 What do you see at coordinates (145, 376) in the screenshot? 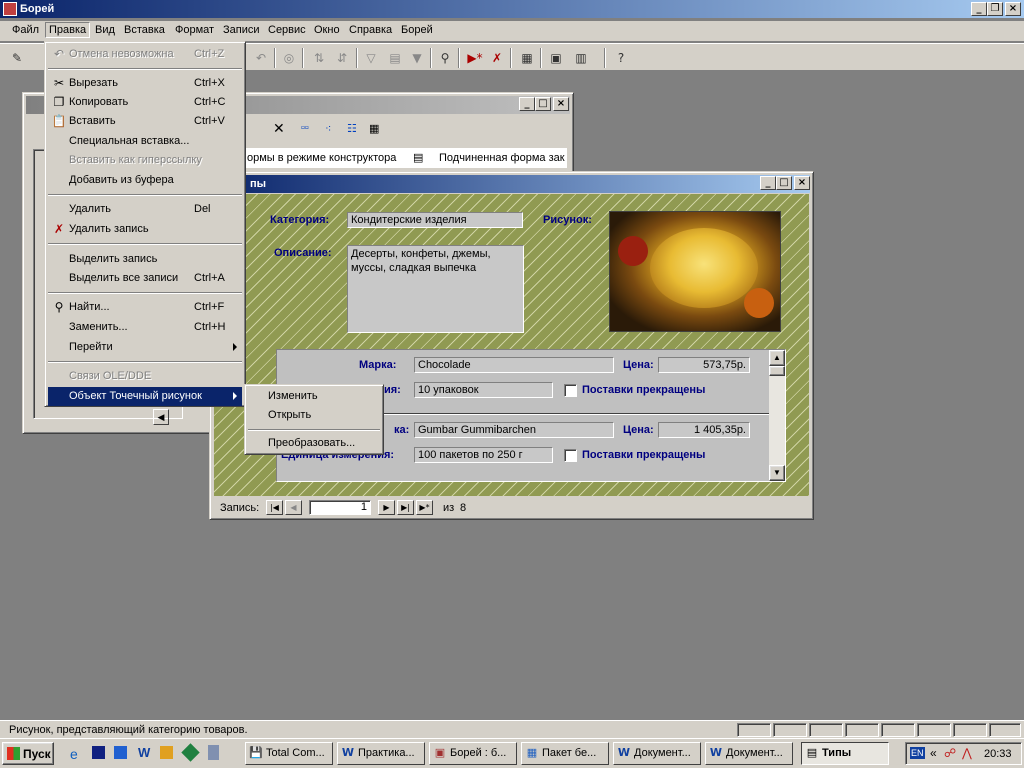
I see `menu-ole-links: Связи OLE/DDE` at bounding box center [145, 376].